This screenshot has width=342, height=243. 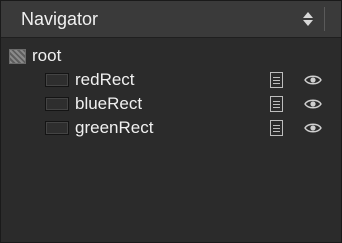 What do you see at coordinates (308, 19) in the screenshot?
I see `sort-toggle-icon` at bounding box center [308, 19].